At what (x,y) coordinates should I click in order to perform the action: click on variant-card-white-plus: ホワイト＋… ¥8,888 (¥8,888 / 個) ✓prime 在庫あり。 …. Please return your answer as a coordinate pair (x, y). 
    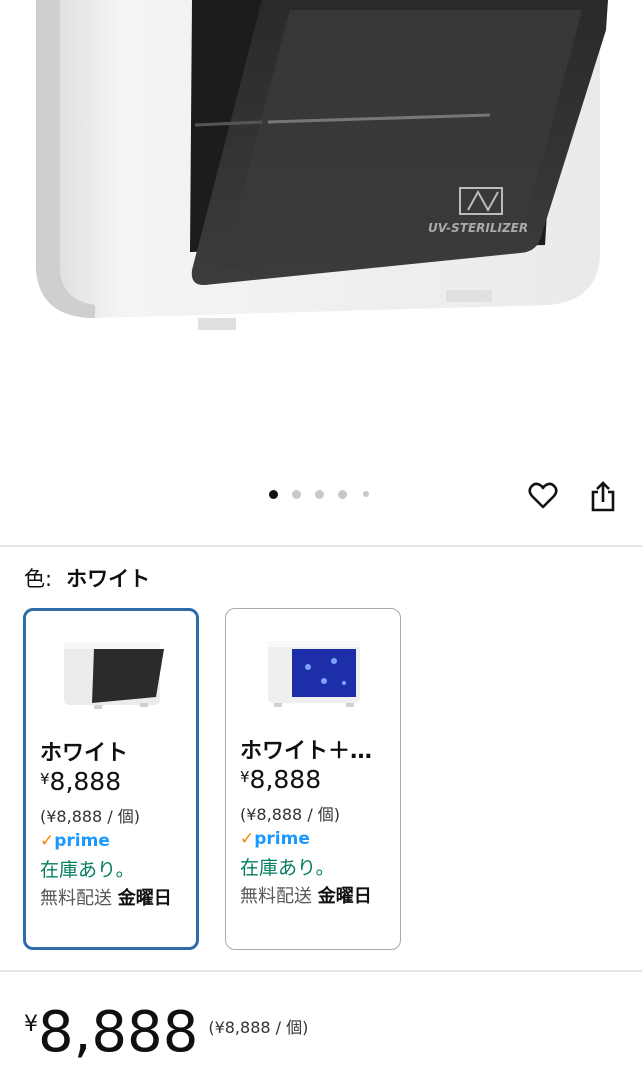
    Looking at the image, I should click on (313, 779).